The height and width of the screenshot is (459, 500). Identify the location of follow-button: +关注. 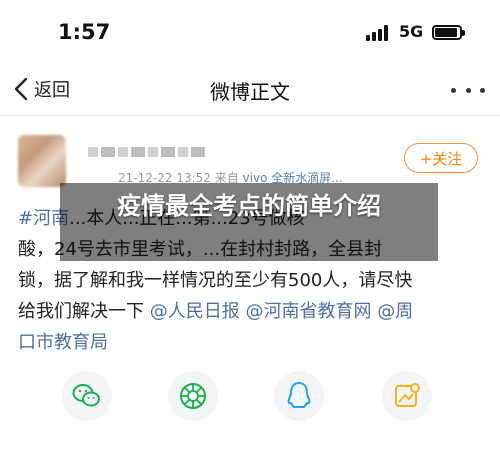
(441, 158).